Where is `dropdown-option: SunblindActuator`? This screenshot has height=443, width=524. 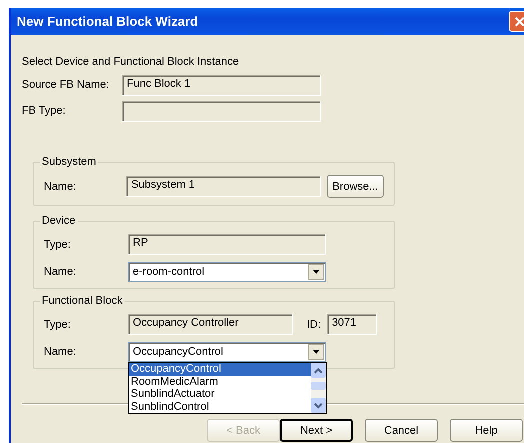
dropdown-option: SunblindActuator is located at coordinates (220, 394).